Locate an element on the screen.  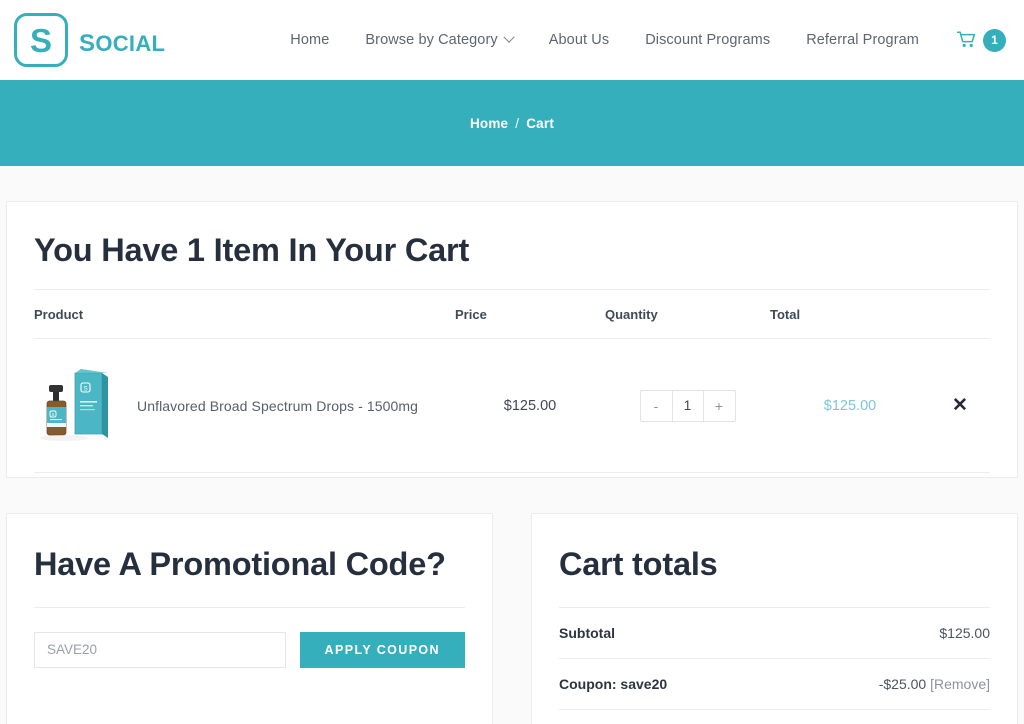
cart-count-badge: 1 is located at coordinates (994, 40).